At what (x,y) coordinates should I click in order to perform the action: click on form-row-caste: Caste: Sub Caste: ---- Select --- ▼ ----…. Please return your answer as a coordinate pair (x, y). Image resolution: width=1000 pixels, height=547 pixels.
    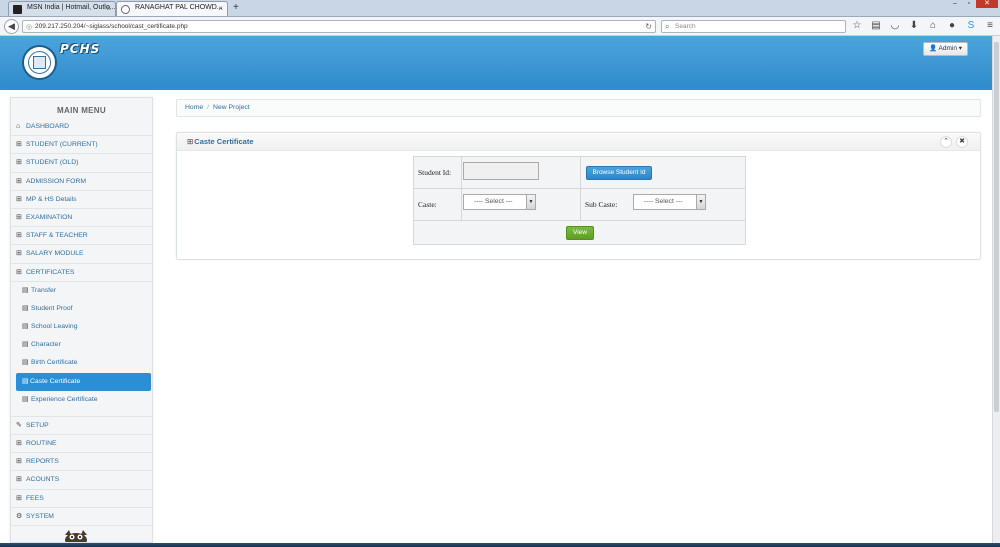
    Looking at the image, I should click on (579, 205).